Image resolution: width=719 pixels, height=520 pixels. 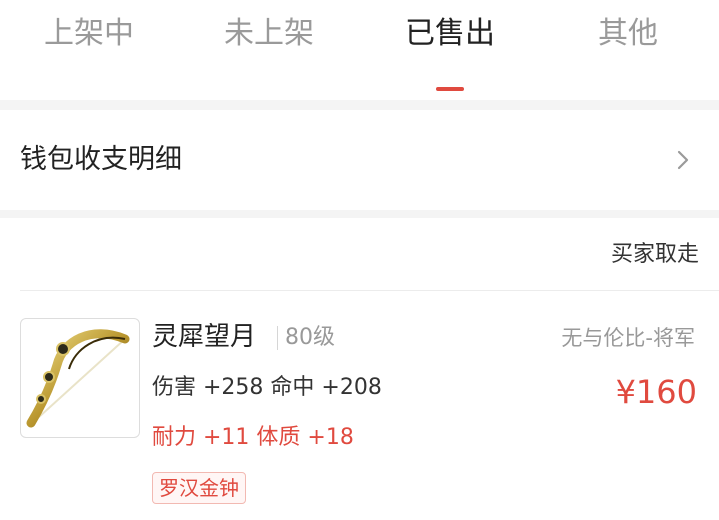 I want to click on item-skill-tag: 罗汉金钟, so click(x=199, y=488).